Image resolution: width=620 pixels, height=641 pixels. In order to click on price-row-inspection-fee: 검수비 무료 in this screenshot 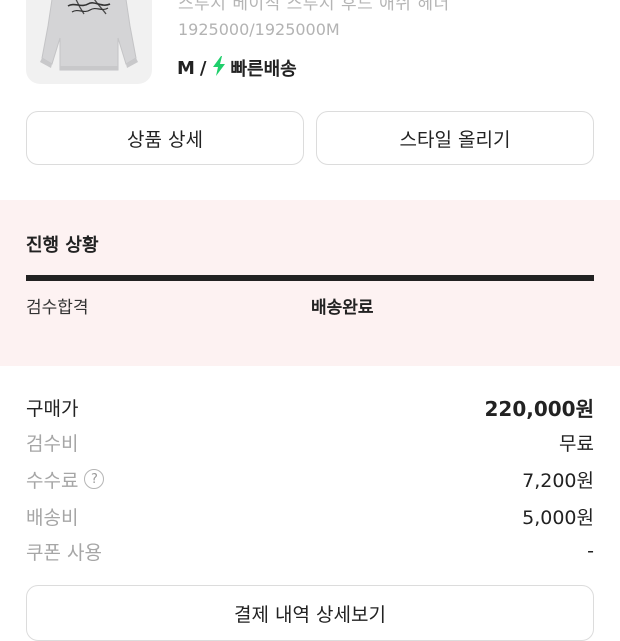, I will do `click(310, 442)`.